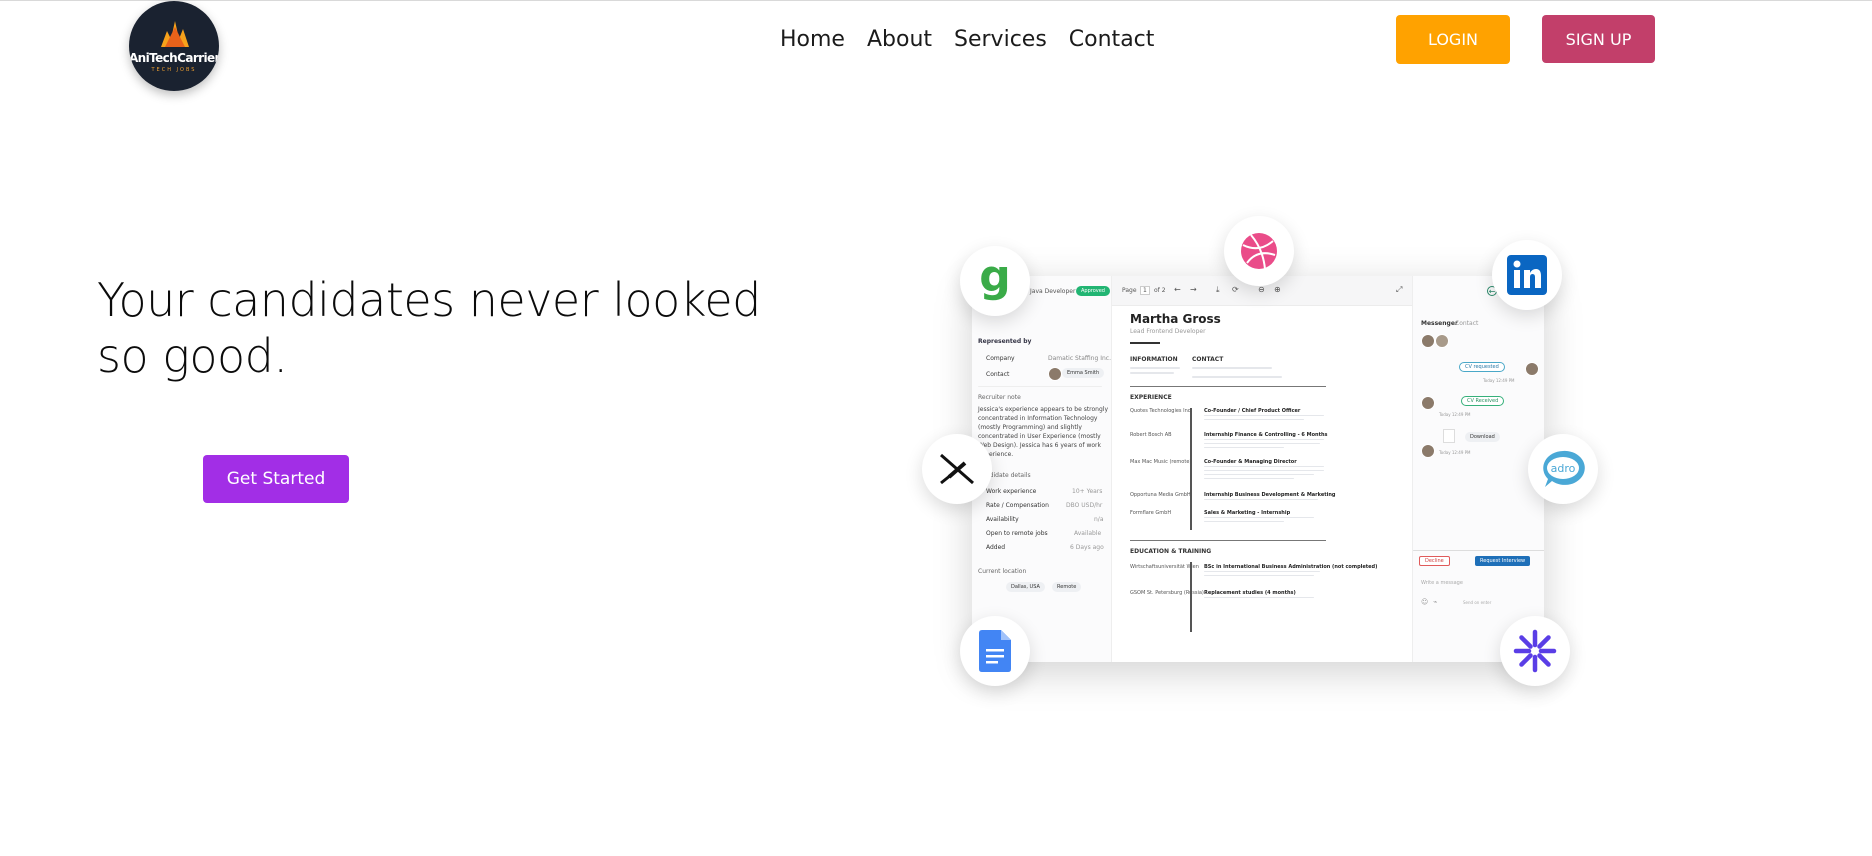  What do you see at coordinates (1083, 373) in the screenshot?
I see `contact-chip: Emma Smith` at bounding box center [1083, 373].